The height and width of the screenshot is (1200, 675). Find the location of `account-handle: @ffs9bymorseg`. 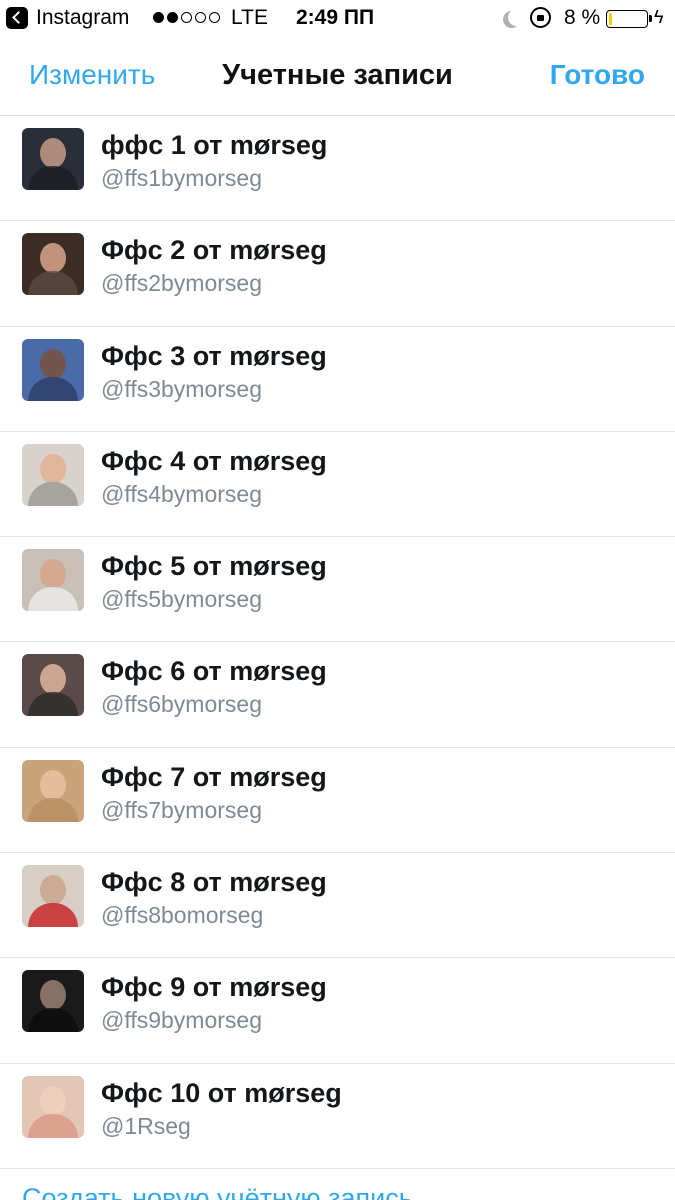

account-handle: @ffs9bymorseg is located at coordinates (181, 1020).